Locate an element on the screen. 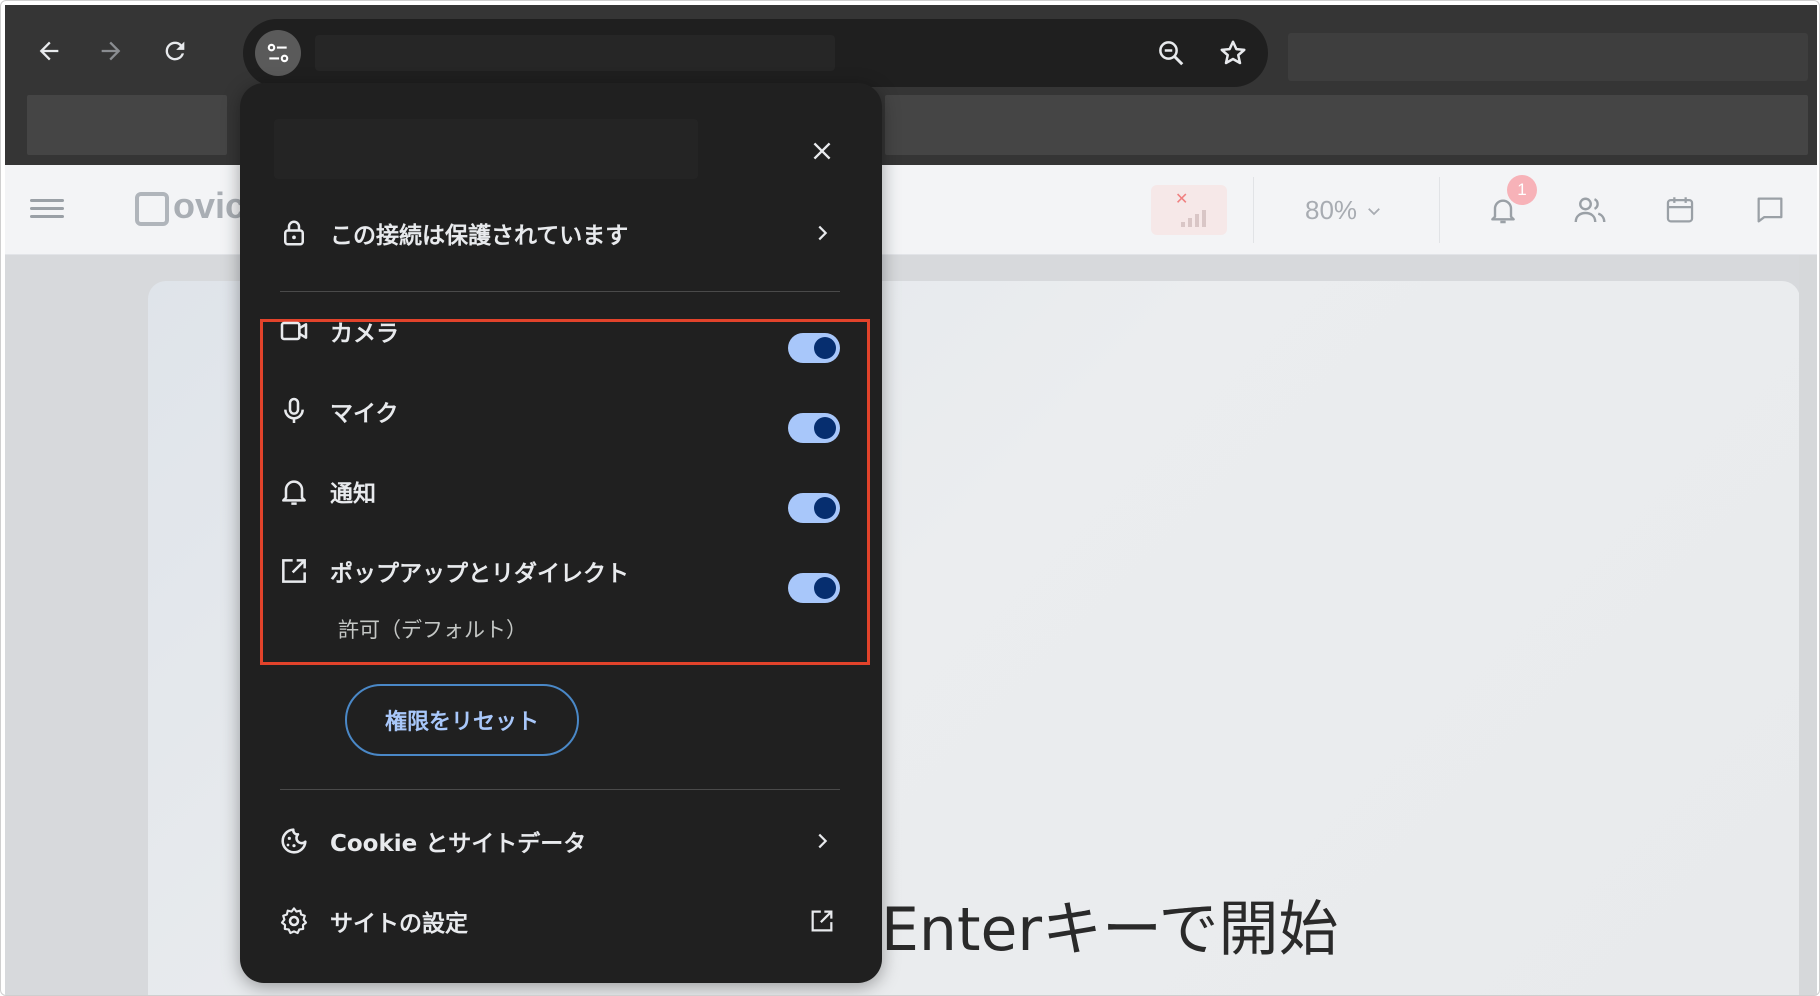 The image size is (1820, 996). menu-icon is located at coordinates (47, 210).